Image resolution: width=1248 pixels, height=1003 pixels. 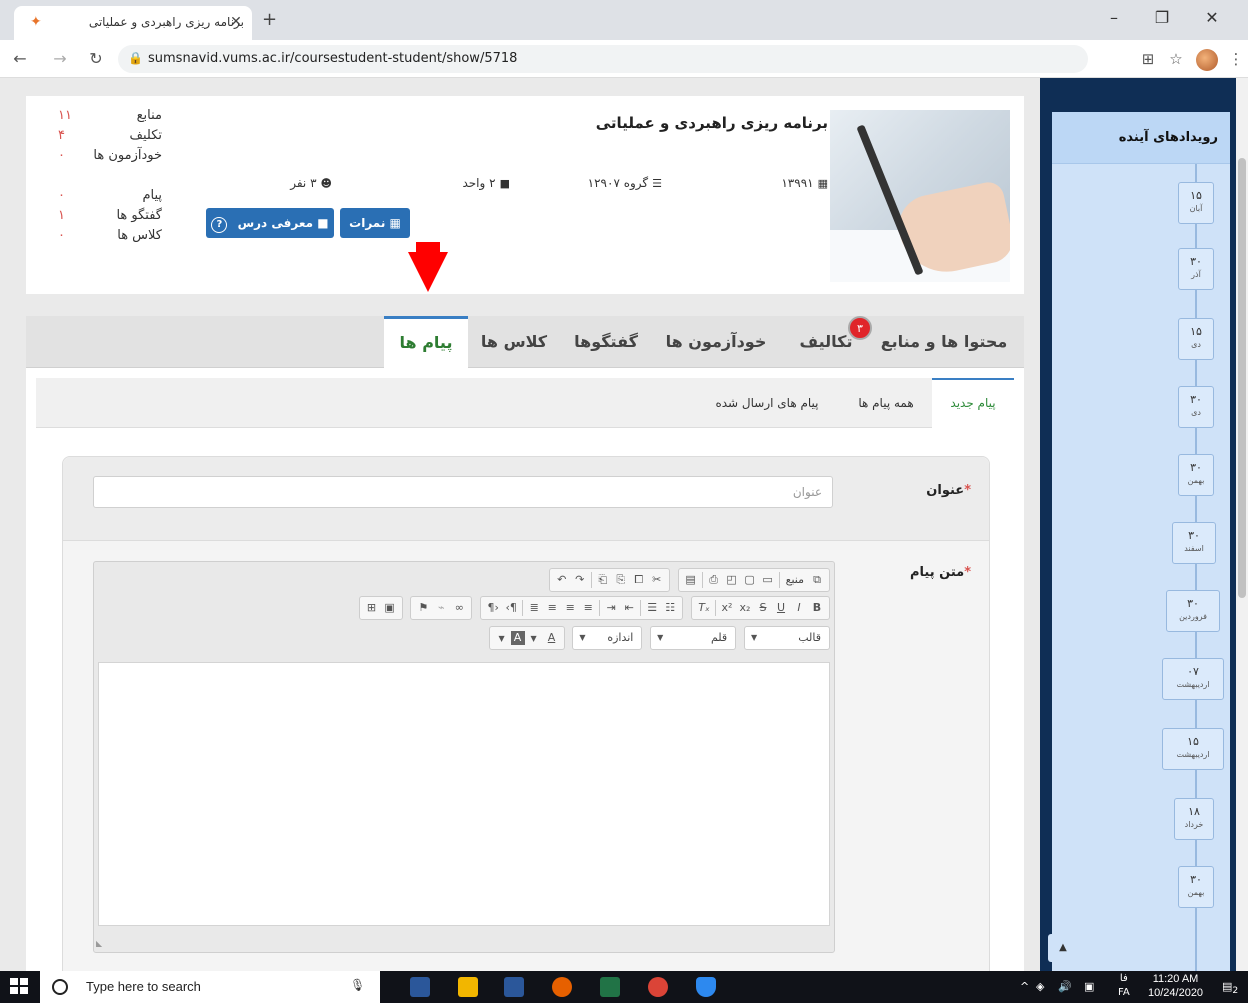 I want to click on tab-content-resources: محتوا ها و منابع, so click(x=944, y=342).